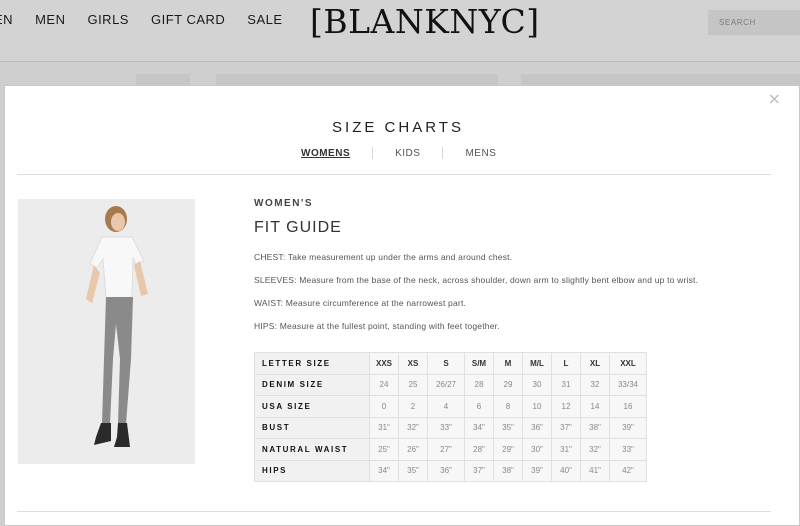  What do you see at coordinates (398, 127) in the screenshot?
I see `modal-title: SIZE CHARTS` at bounding box center [398, 127].